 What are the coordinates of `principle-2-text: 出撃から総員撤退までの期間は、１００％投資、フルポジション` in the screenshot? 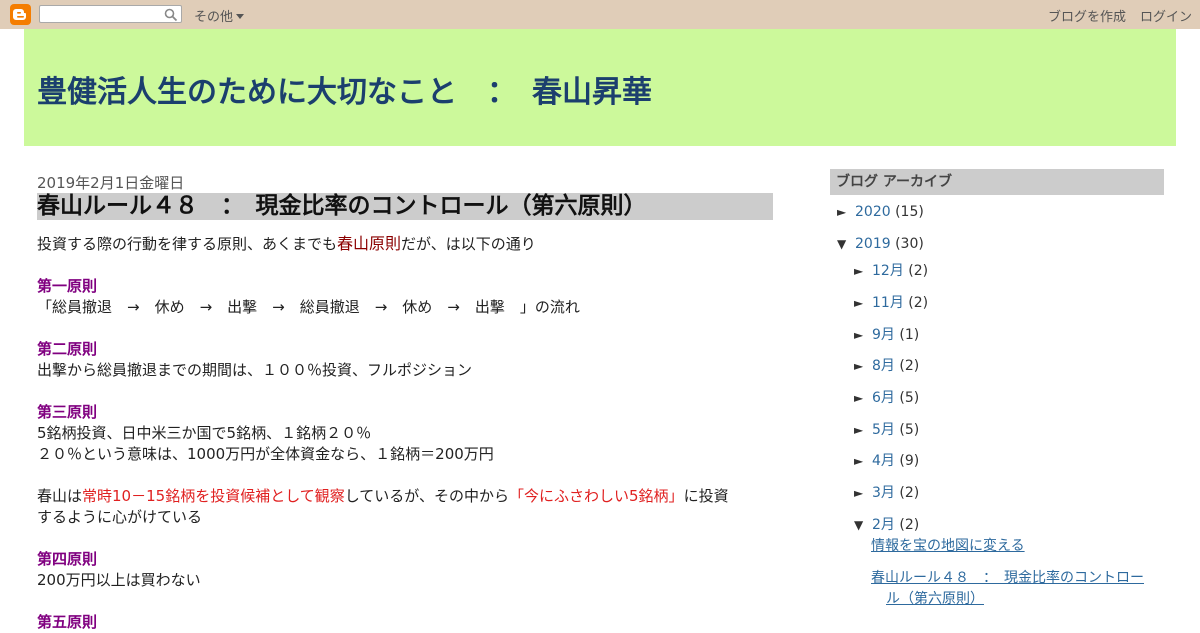 It's located at (255, 370).